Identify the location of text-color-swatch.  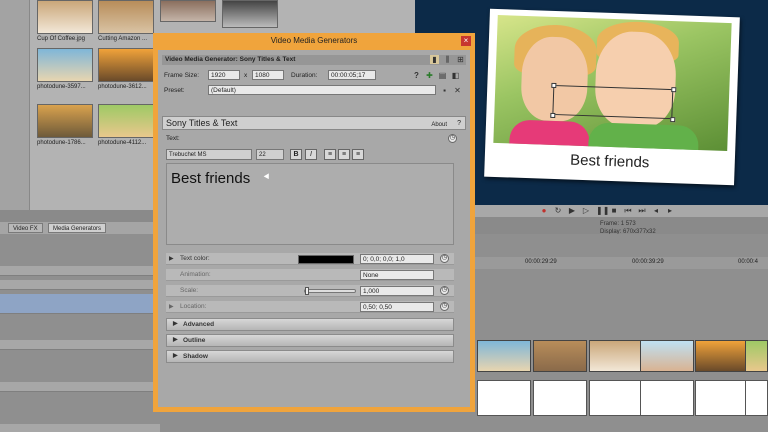
(326, 259).